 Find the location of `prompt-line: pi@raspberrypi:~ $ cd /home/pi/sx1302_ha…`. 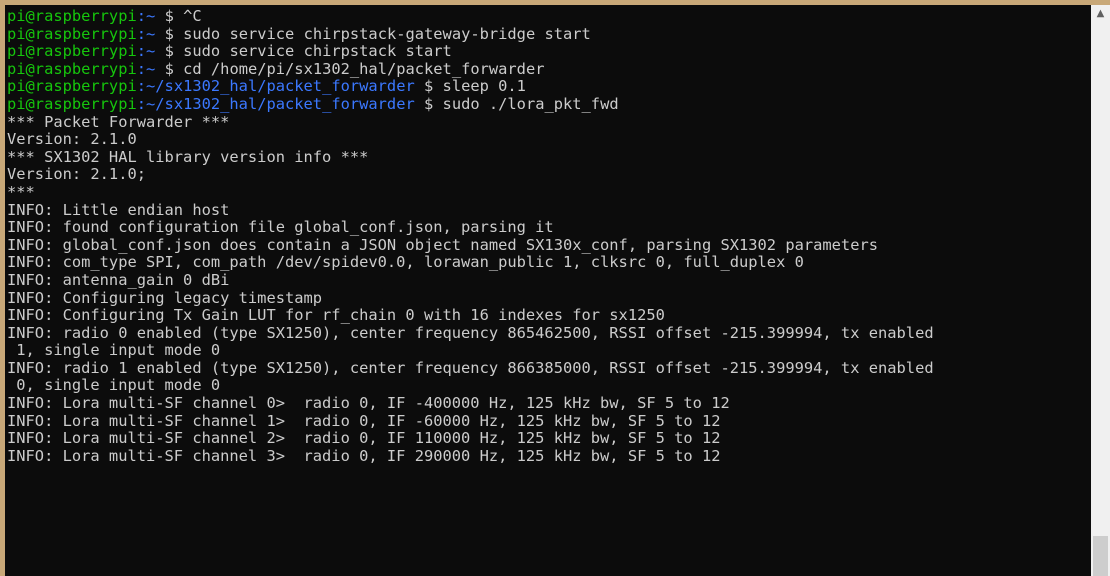

prompt-line: pi@raspberrypi:~ $ cd /home/pi/sx1302_ha… is located at coordinates (276, 68).